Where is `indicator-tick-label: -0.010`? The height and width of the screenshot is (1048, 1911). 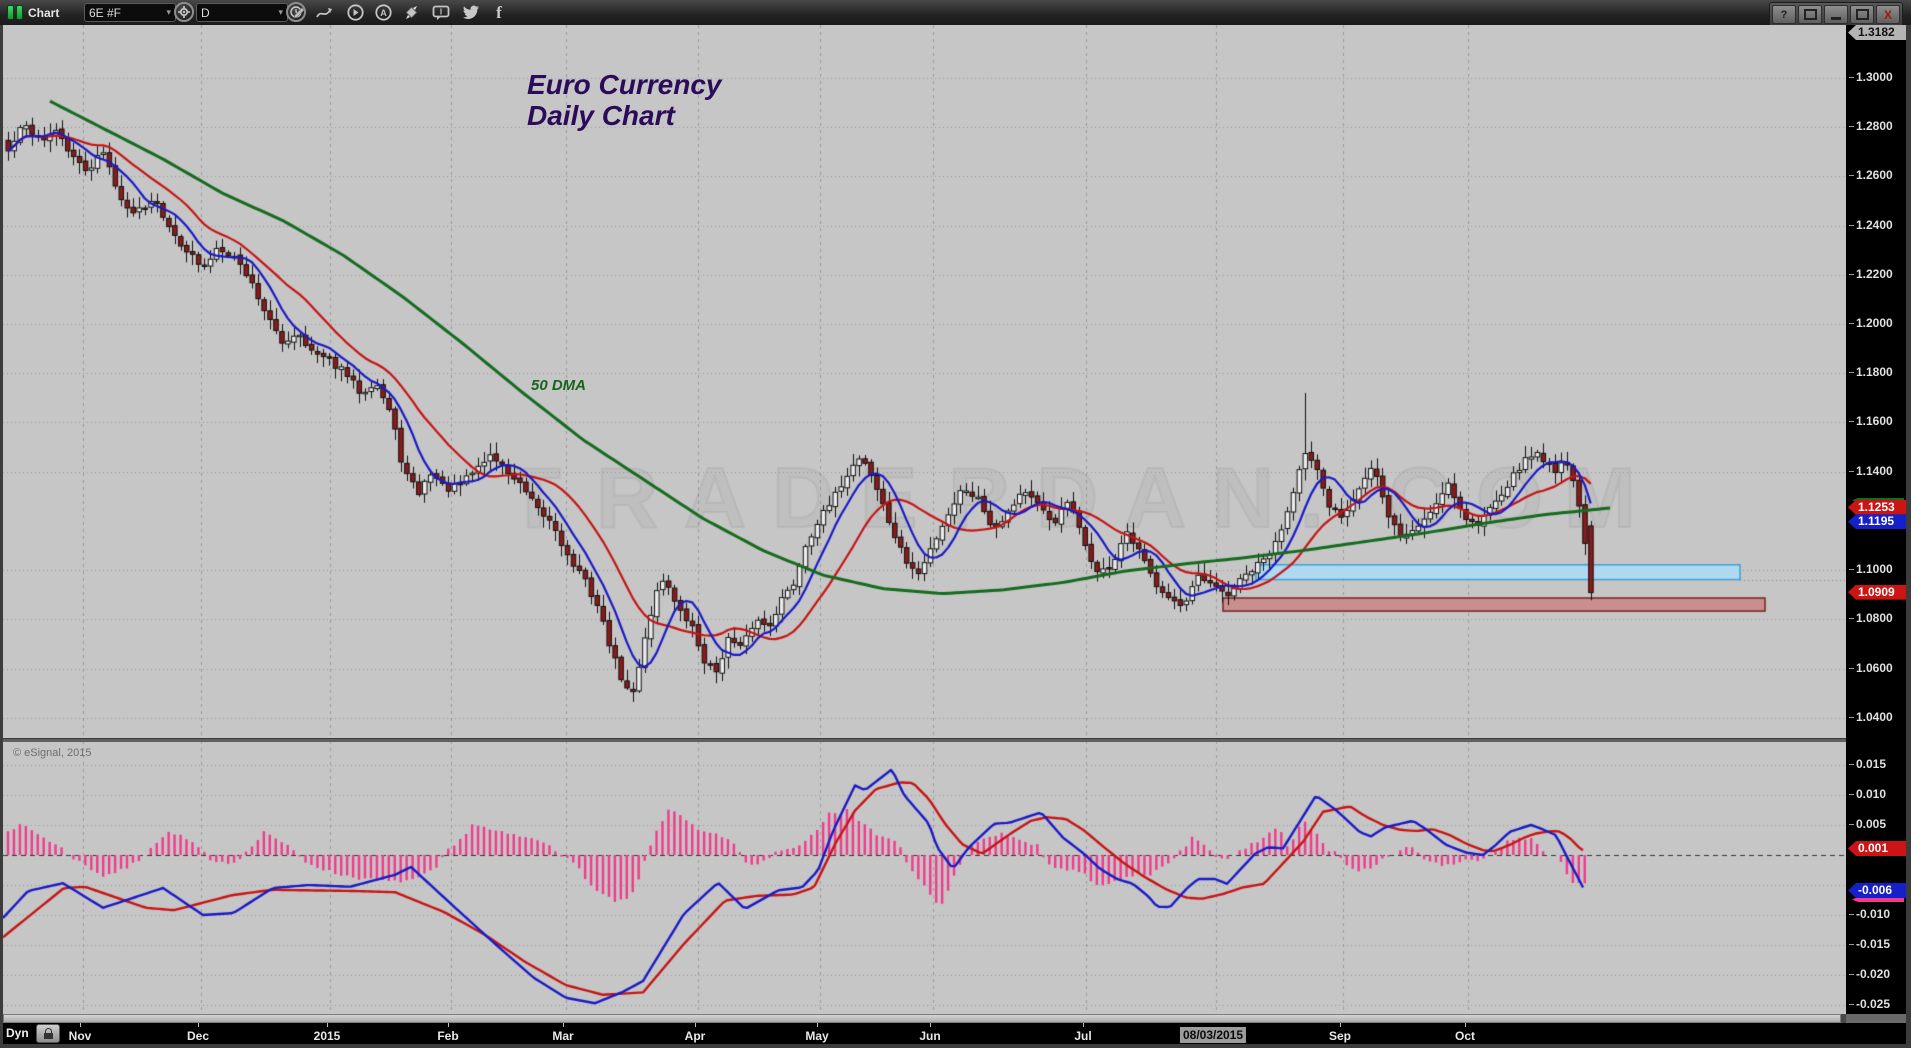 indicator-tick-label: -0.010 is located at coordinates (1869, 914).